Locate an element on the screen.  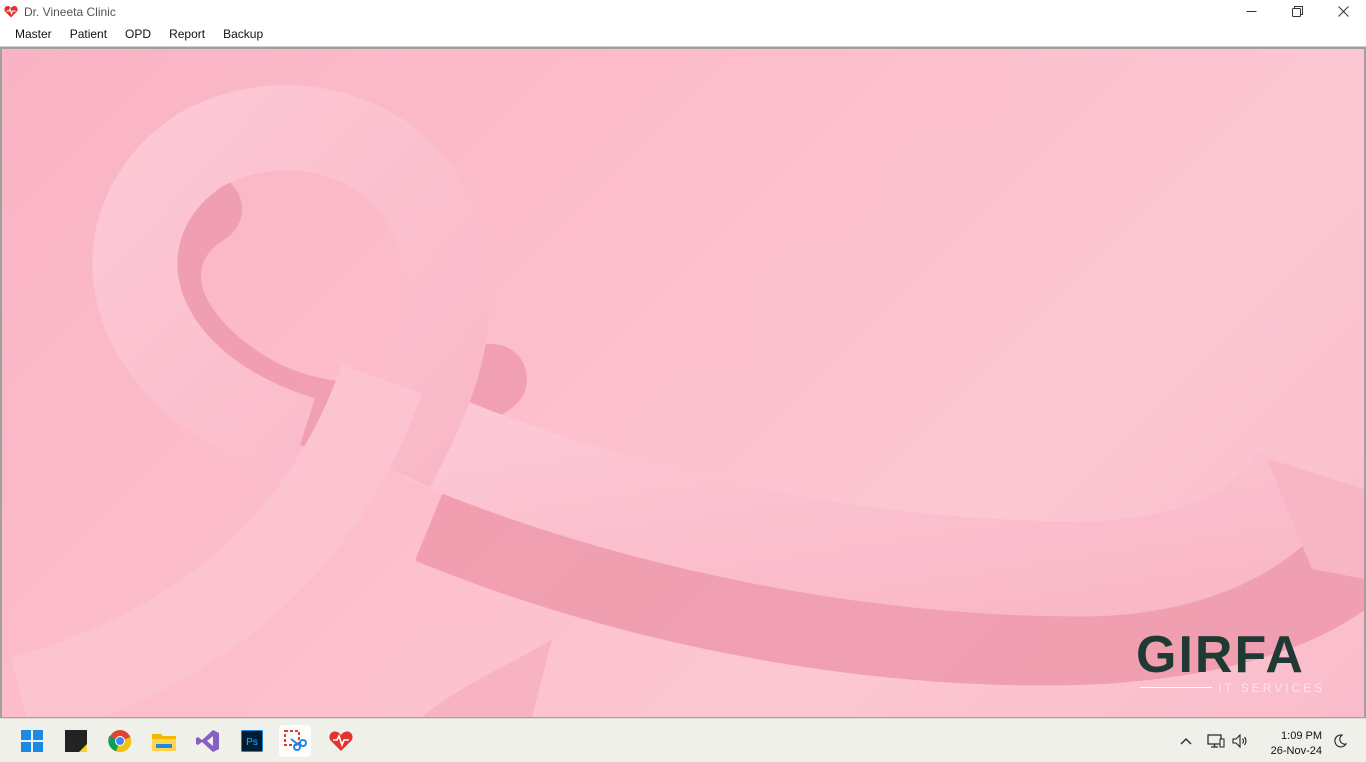
restore-icon is located at coordinates (1297, 11).